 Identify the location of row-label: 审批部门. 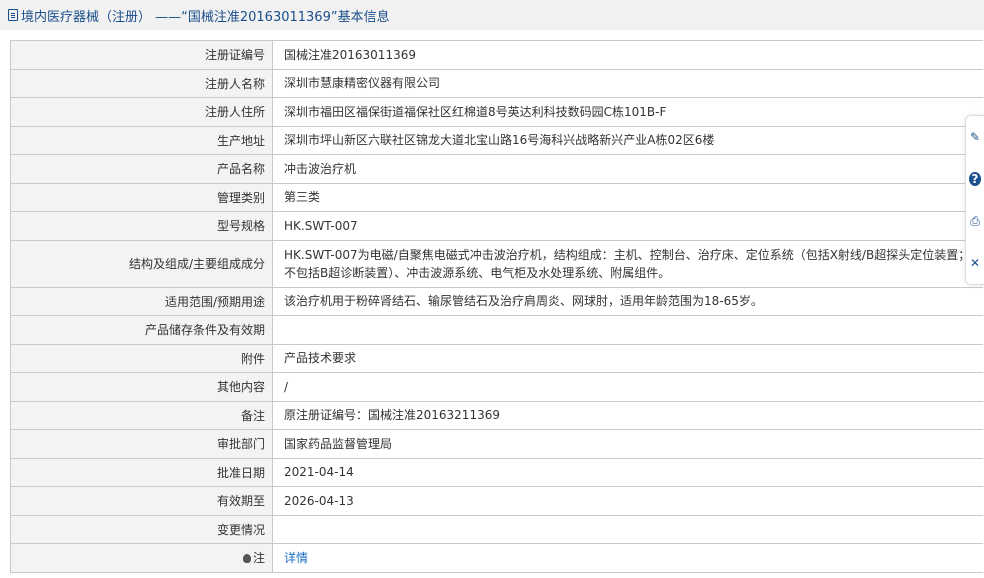
(142, 444).